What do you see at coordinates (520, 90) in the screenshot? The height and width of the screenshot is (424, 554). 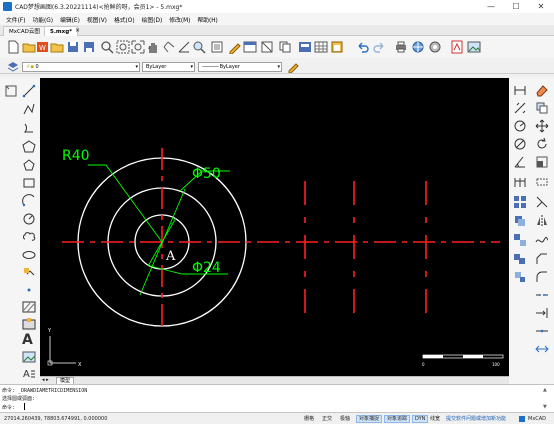 I see `dimension-linear-icon` at bounding box center [520, 90].